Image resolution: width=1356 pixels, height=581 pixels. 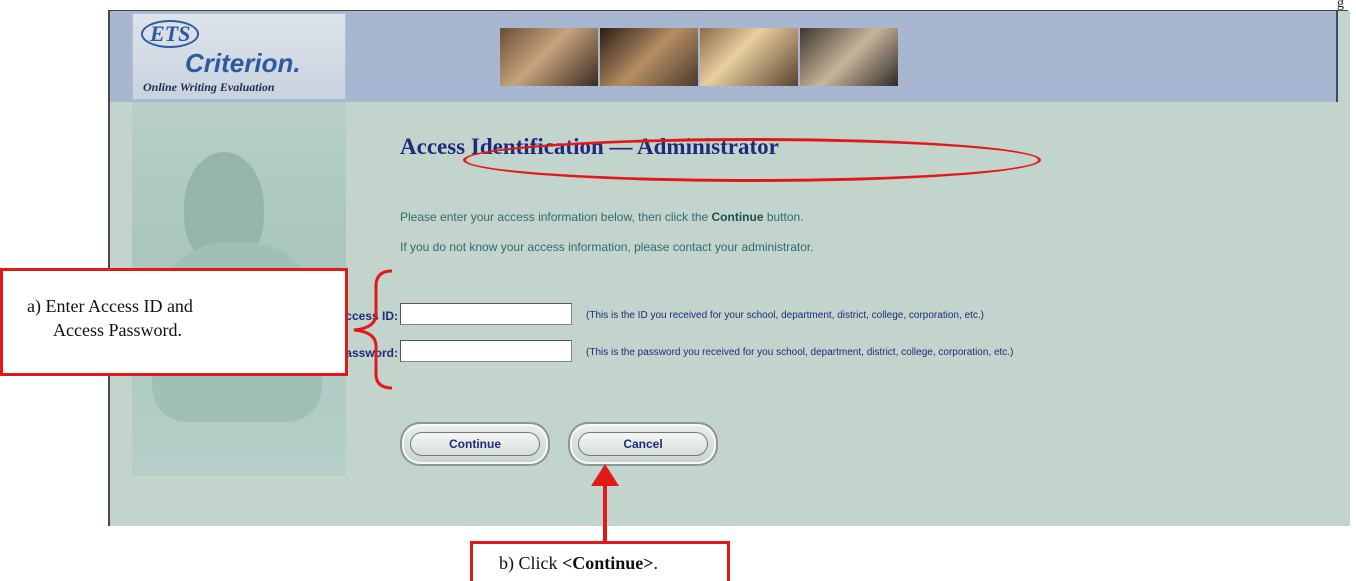 What do you see at coordinates (486, 351) in the screenshot?
I see `access-password-input` at bounding box center [486, 351].